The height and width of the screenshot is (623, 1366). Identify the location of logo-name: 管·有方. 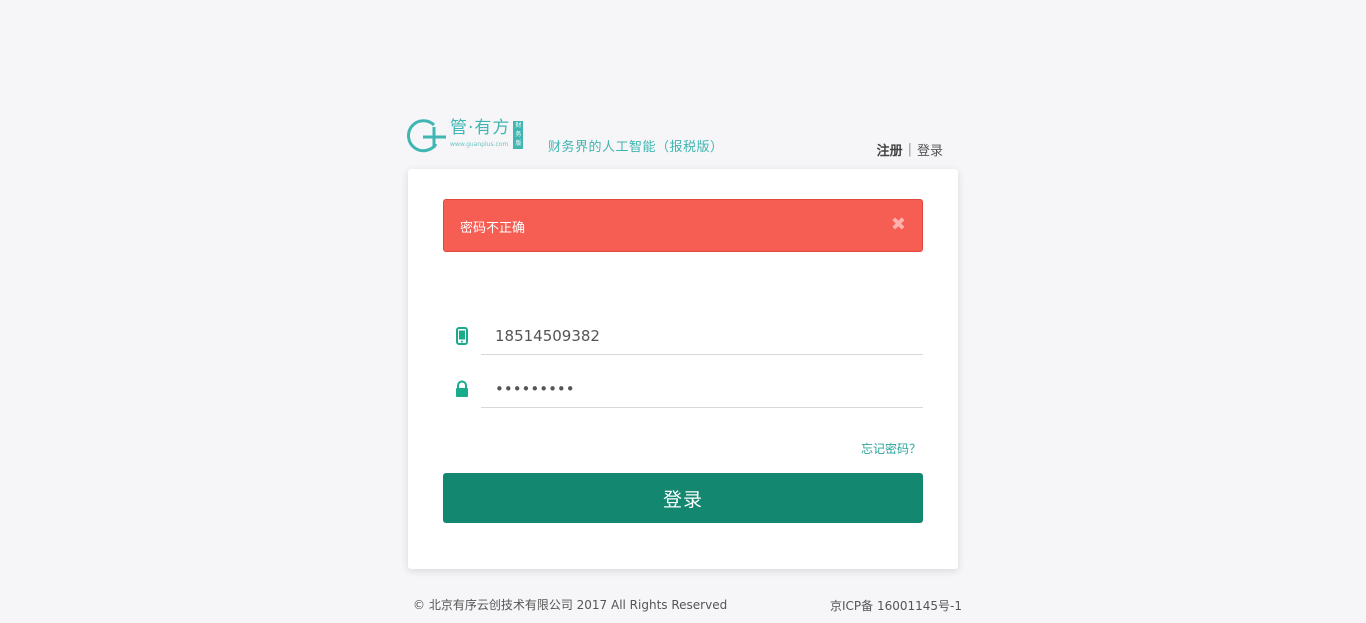
(480, 128).